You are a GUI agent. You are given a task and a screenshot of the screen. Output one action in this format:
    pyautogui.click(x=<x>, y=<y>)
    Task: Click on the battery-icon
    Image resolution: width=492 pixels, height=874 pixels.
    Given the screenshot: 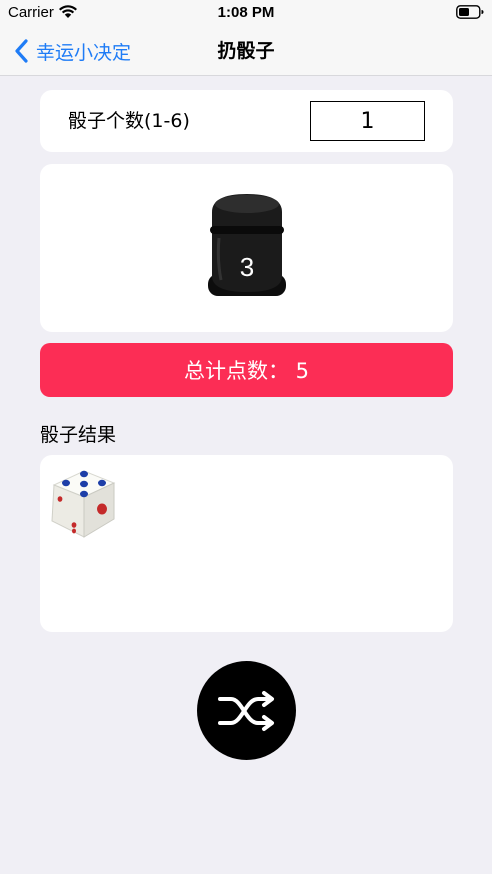 What is the action you would take?
    pyautogui.click(x=470, y=12)
    